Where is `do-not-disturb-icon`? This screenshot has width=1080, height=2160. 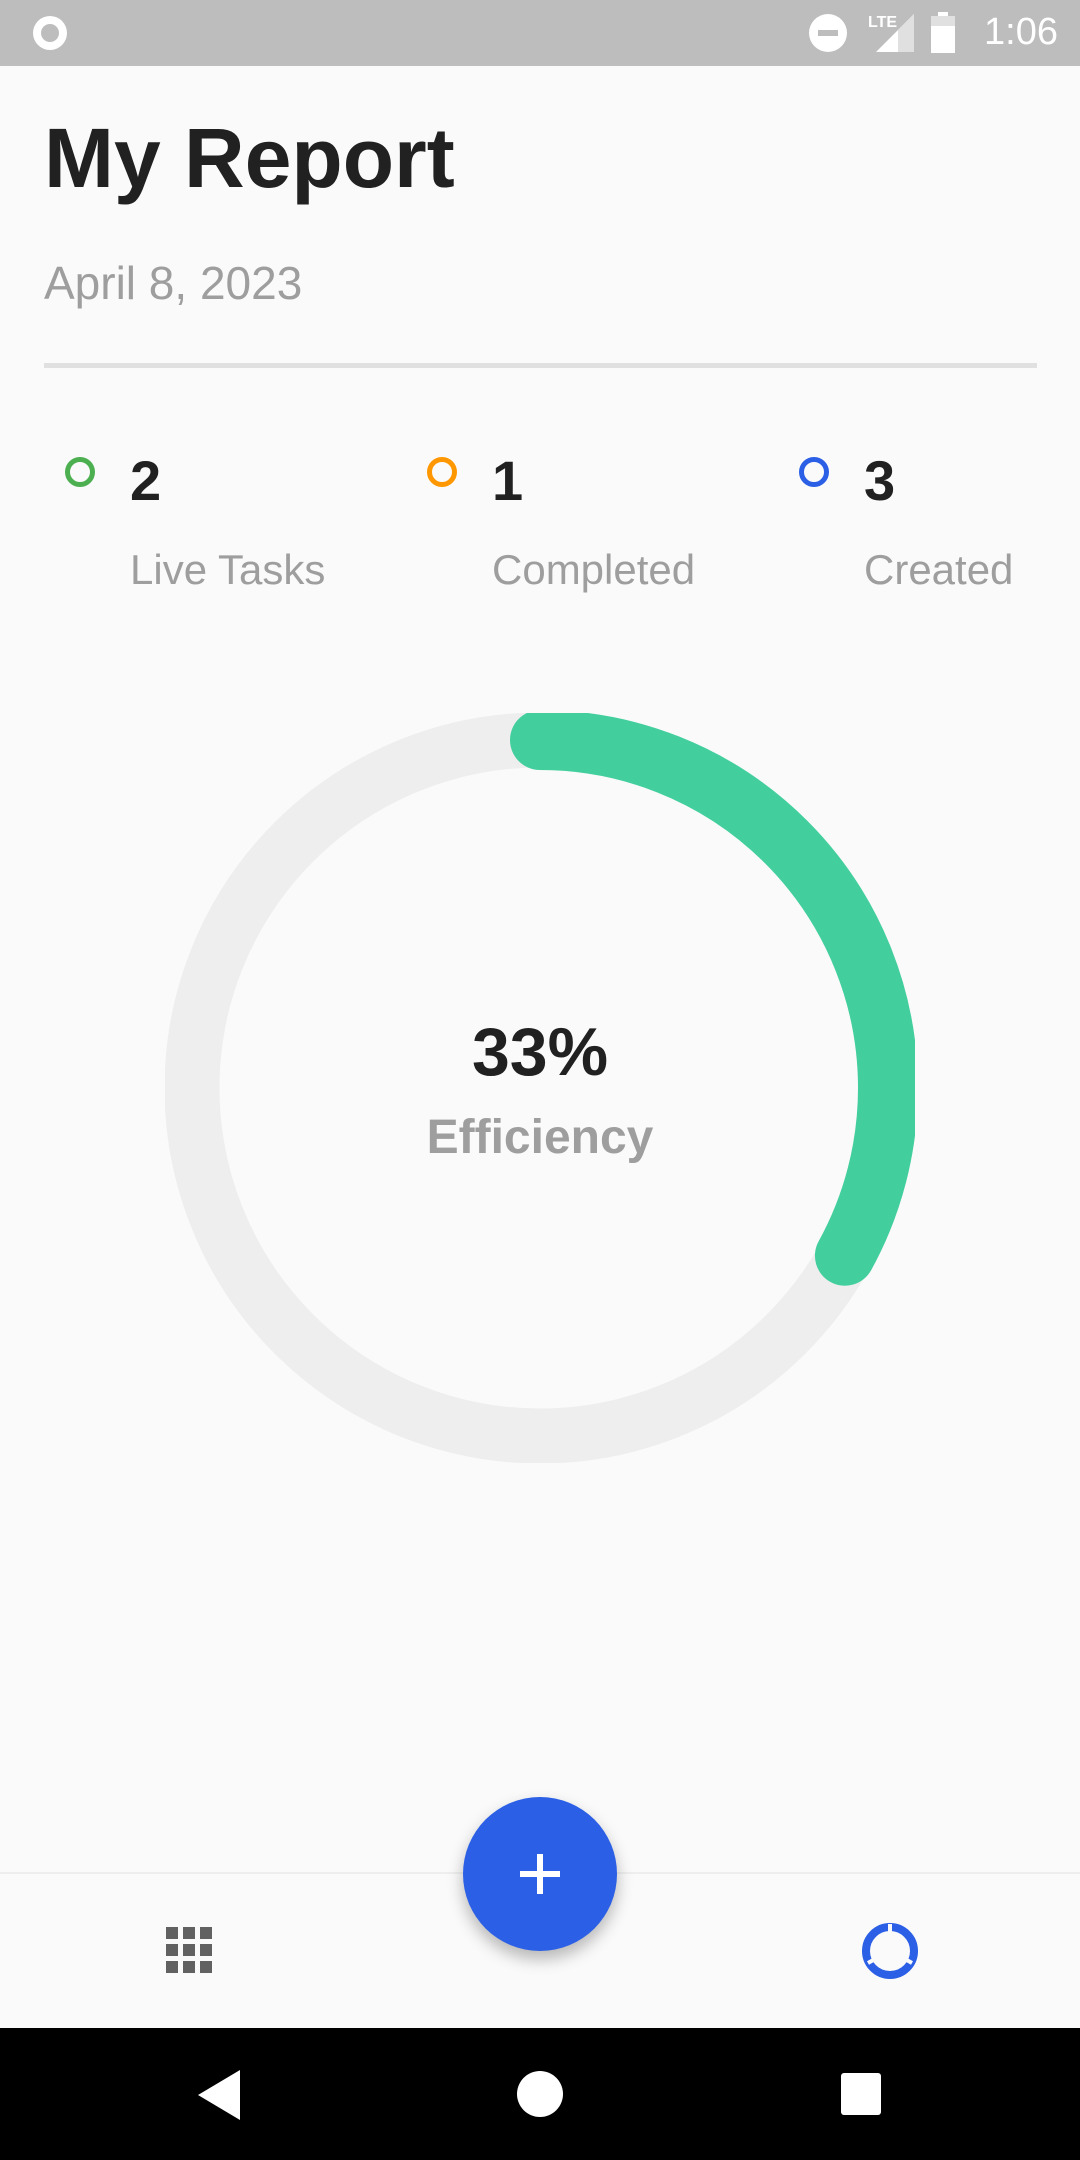
do-not-disturb-icon is located at coordinates (828, 33).